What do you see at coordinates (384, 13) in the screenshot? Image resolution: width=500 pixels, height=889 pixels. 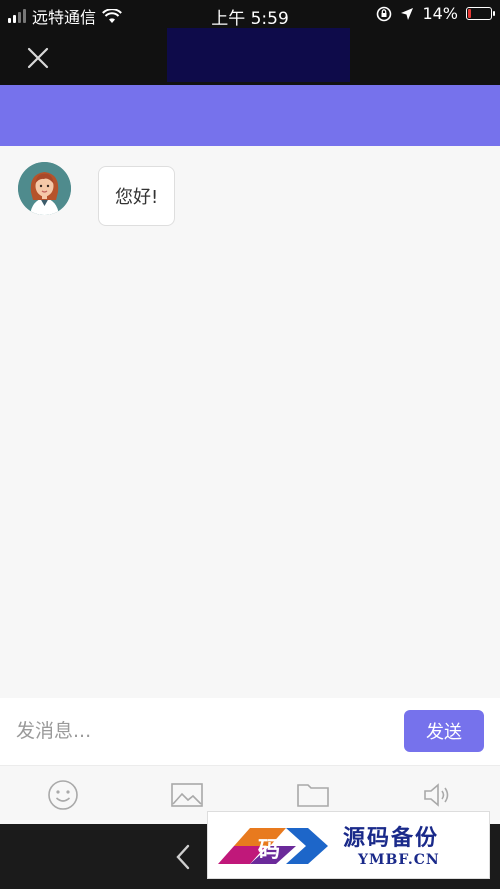 I see `rotation-lock-icon` at bounding box center [384, 13].